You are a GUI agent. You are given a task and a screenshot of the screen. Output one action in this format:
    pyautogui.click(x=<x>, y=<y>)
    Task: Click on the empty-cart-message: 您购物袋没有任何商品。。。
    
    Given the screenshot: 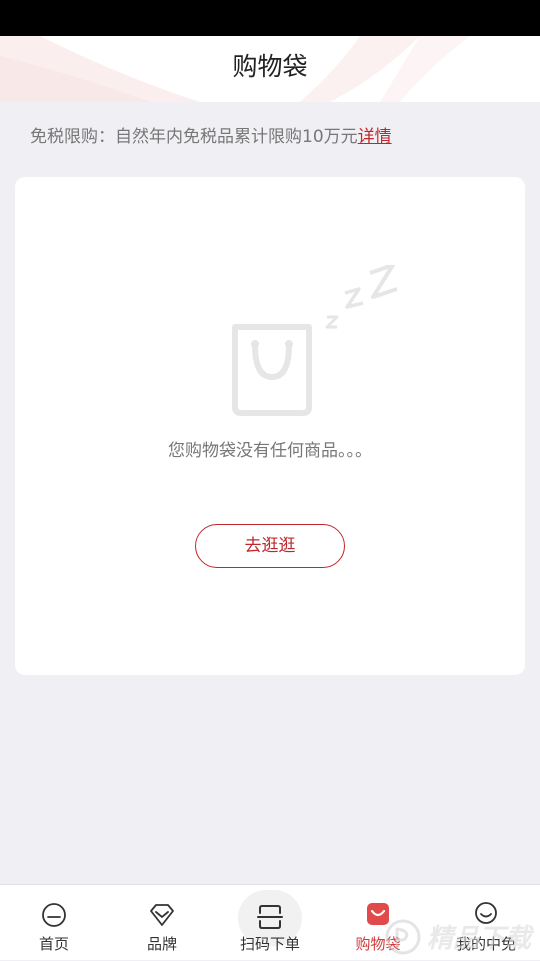 What is the action you would take?
    pyautogui.click(x=270, y=451)
    